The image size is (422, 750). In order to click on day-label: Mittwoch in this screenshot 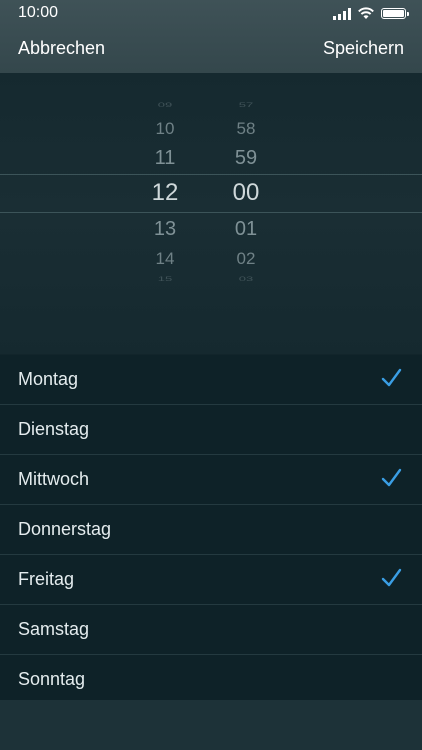, I will do `click(54, 479)`.